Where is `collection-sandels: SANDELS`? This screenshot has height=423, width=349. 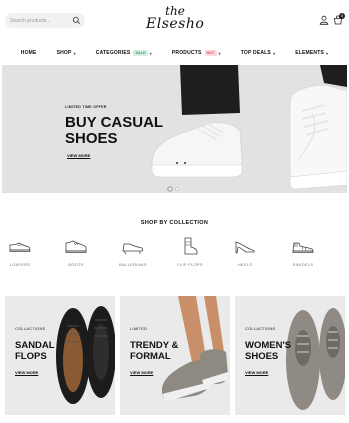 collection-sandels: SANDELS is located at coordinates (303, 256).